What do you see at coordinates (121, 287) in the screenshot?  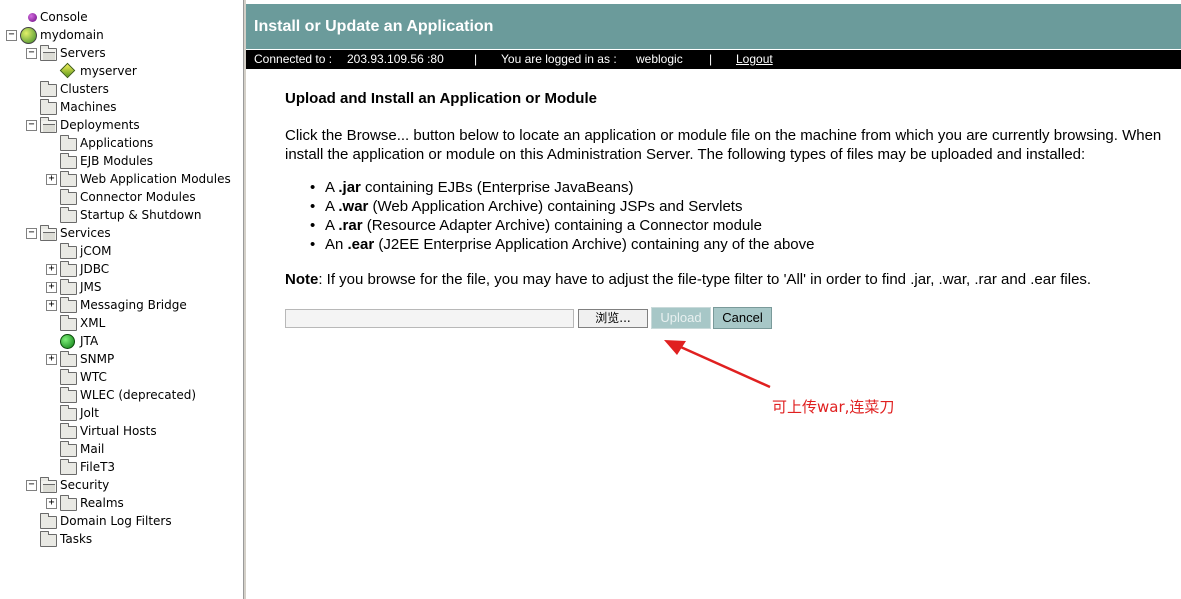 I see `tree-item: + JMS` at bounding box center [121, 287].